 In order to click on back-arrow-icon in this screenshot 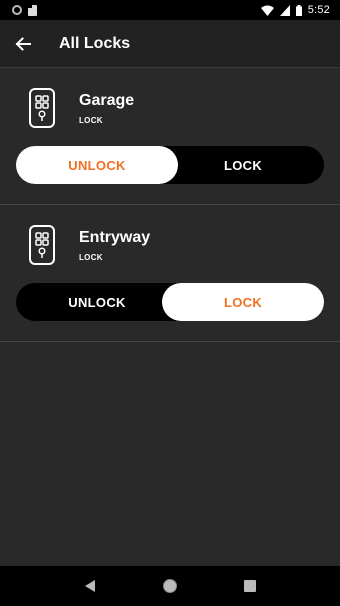, I will do `click(23, 43)`.